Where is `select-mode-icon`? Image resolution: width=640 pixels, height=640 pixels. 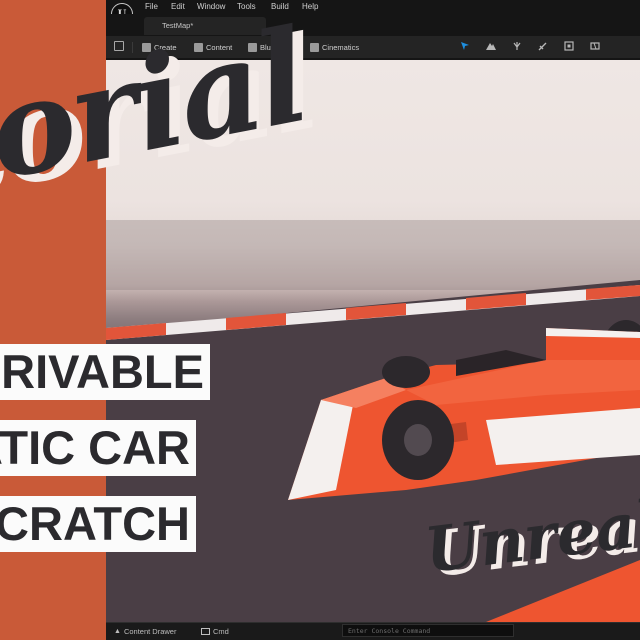
select-mode-icon is located at coordinates (465, 46).